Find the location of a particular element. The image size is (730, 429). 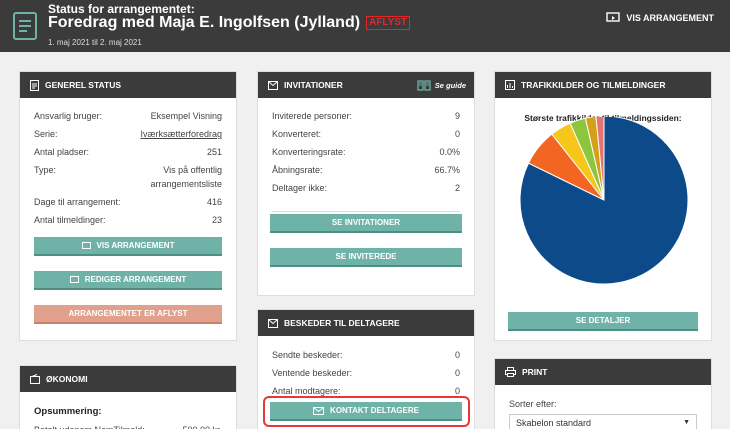

row-sent: Sendte beskeder: 0 is located at coordinates (366, 355).